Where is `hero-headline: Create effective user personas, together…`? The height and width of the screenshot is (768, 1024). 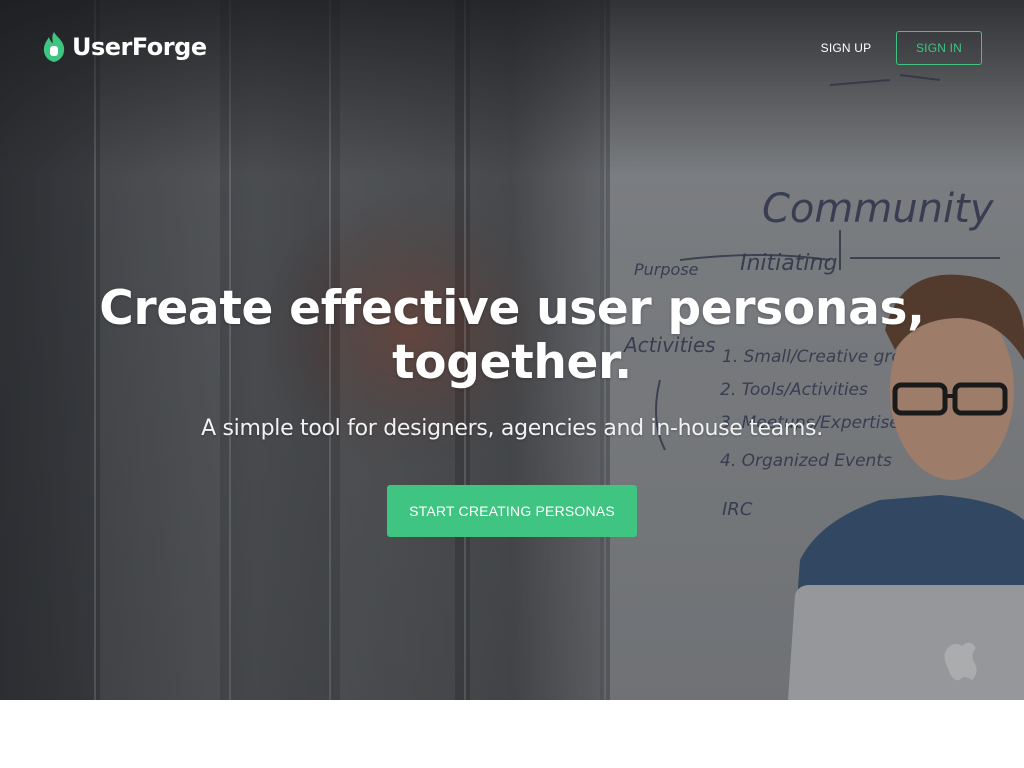 hero-headline: Create effective user personas, together… is located at coordinates (512, 336).